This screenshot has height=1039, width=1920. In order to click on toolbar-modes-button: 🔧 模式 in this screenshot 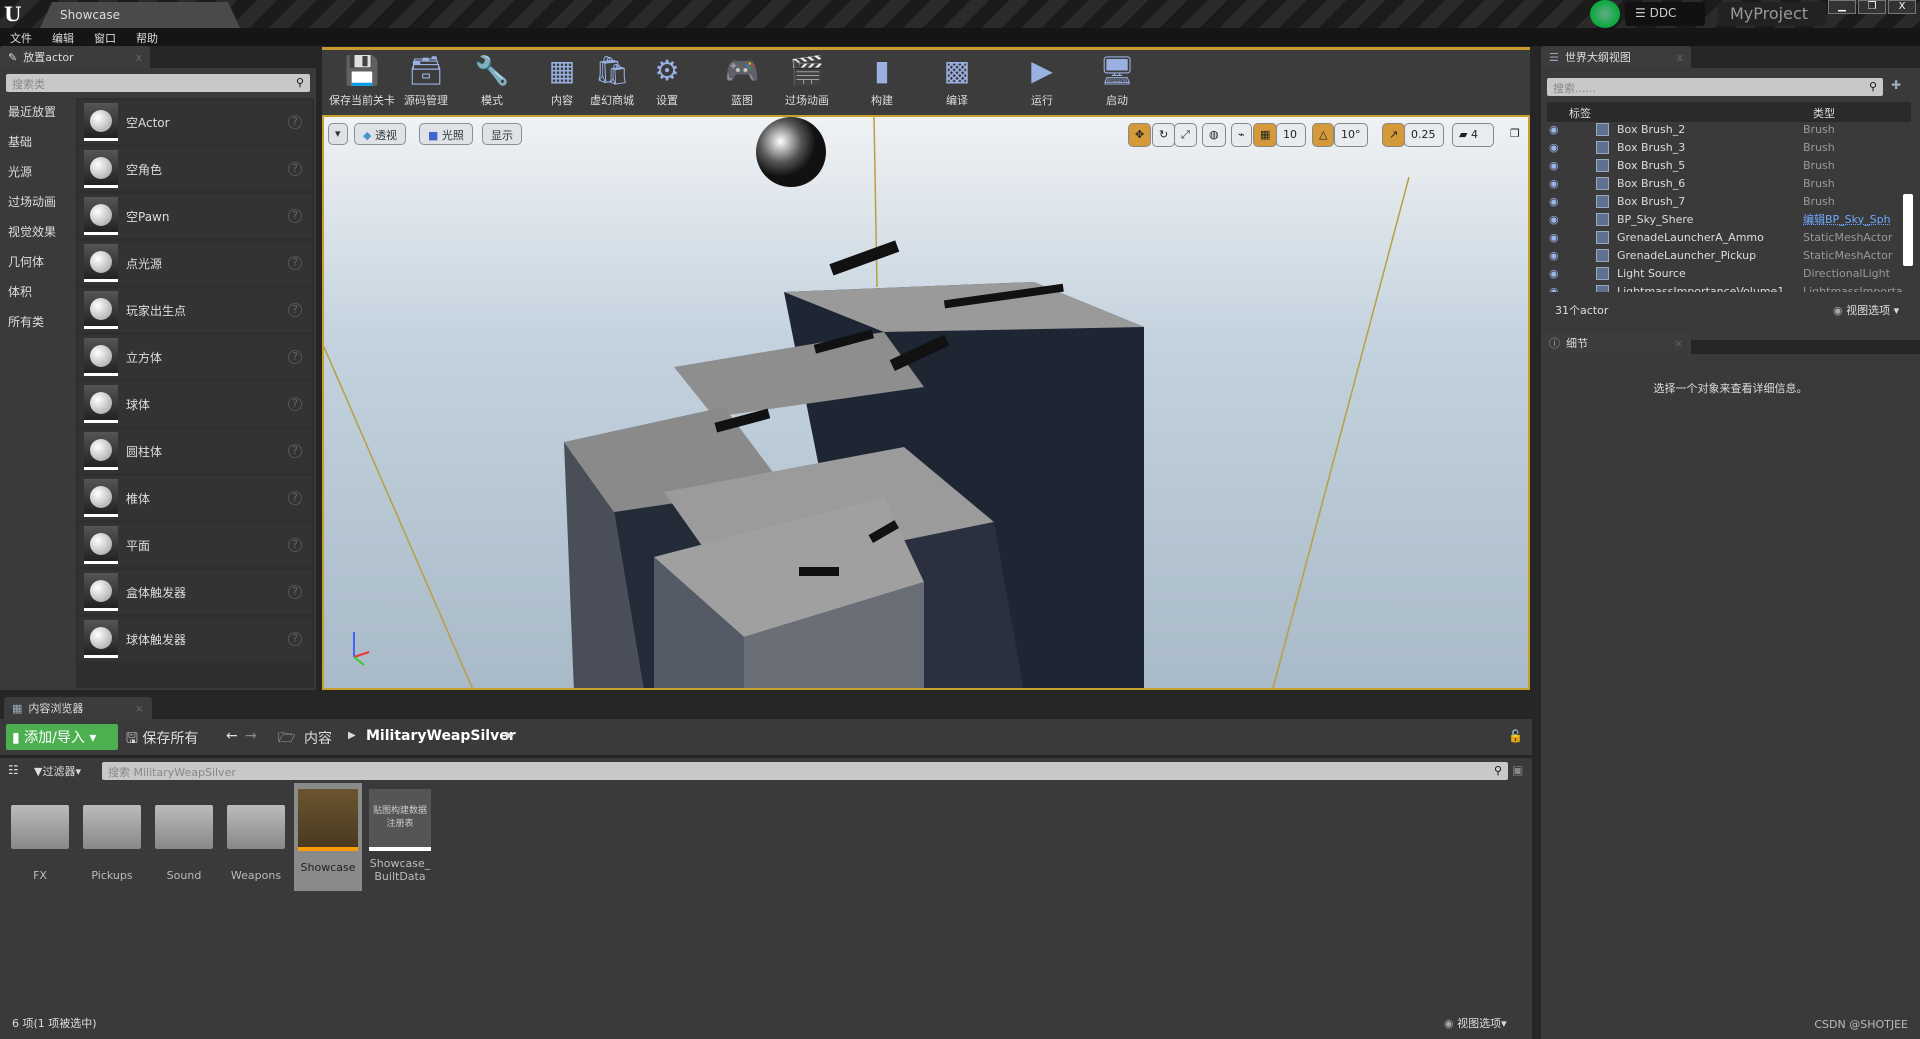, I will do `click(492, 81)`.